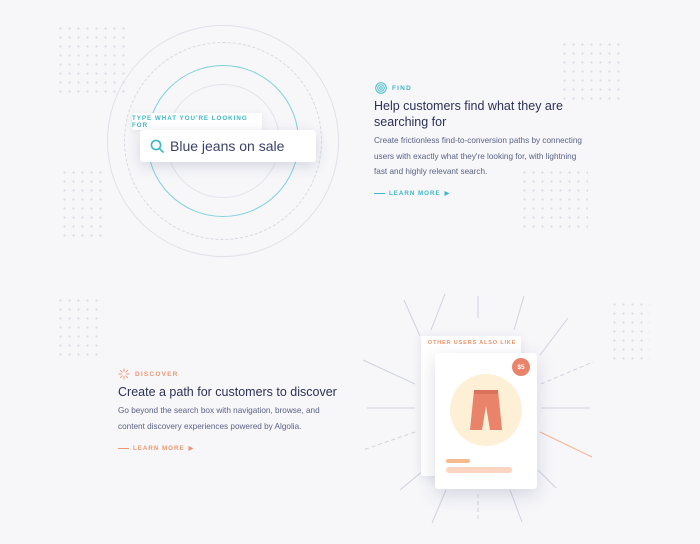  Describe the element at coordinates (521, 367) in the screenshot. I see `price-badge: $5` at that location.